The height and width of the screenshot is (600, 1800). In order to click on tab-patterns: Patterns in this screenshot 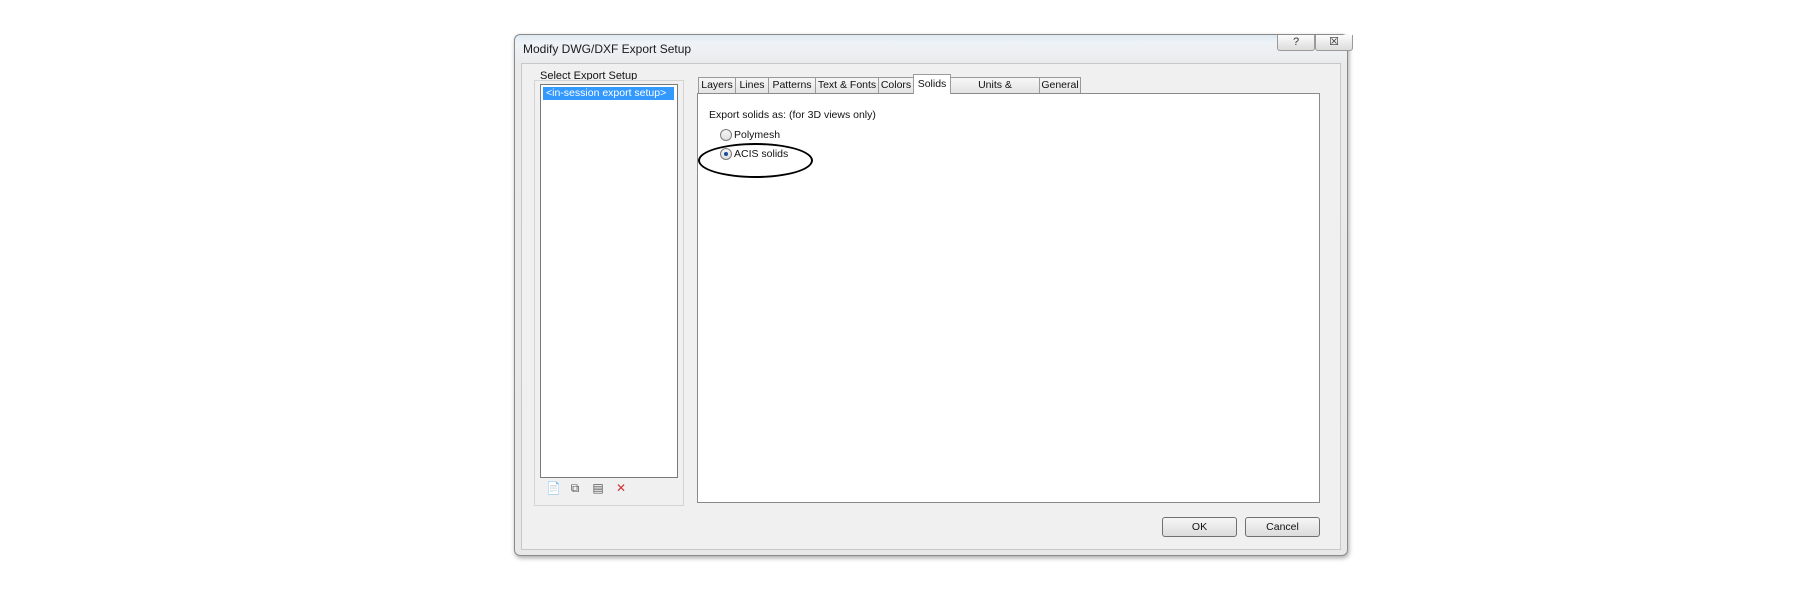, I will do `click(792, 85)`.